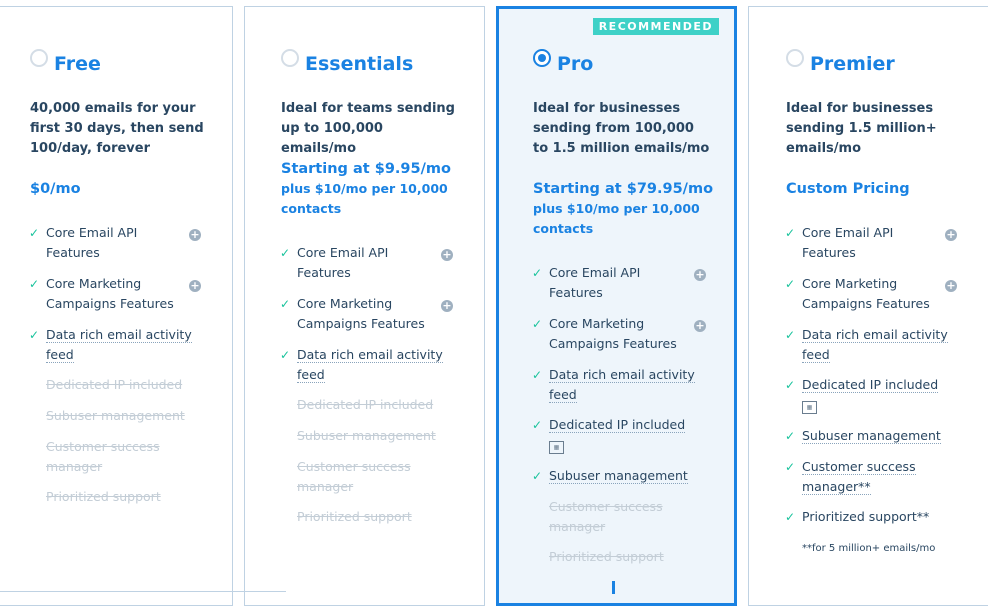 The height and width of the screenshot is (606, 988). I want to click on plan-radio-premier, so click(795, 58).